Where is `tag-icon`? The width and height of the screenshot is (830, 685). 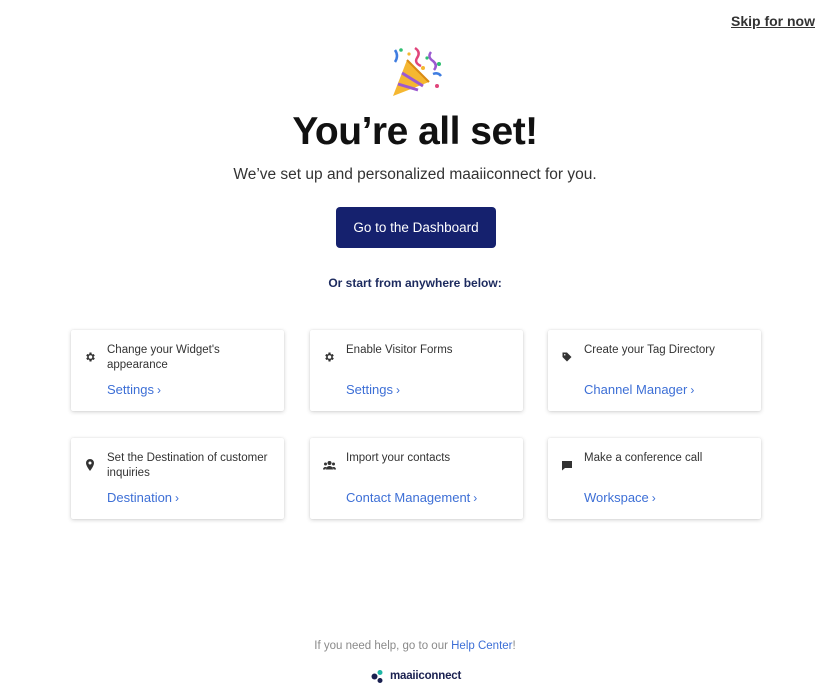
tag-icon is located at coordinates (567, 357).